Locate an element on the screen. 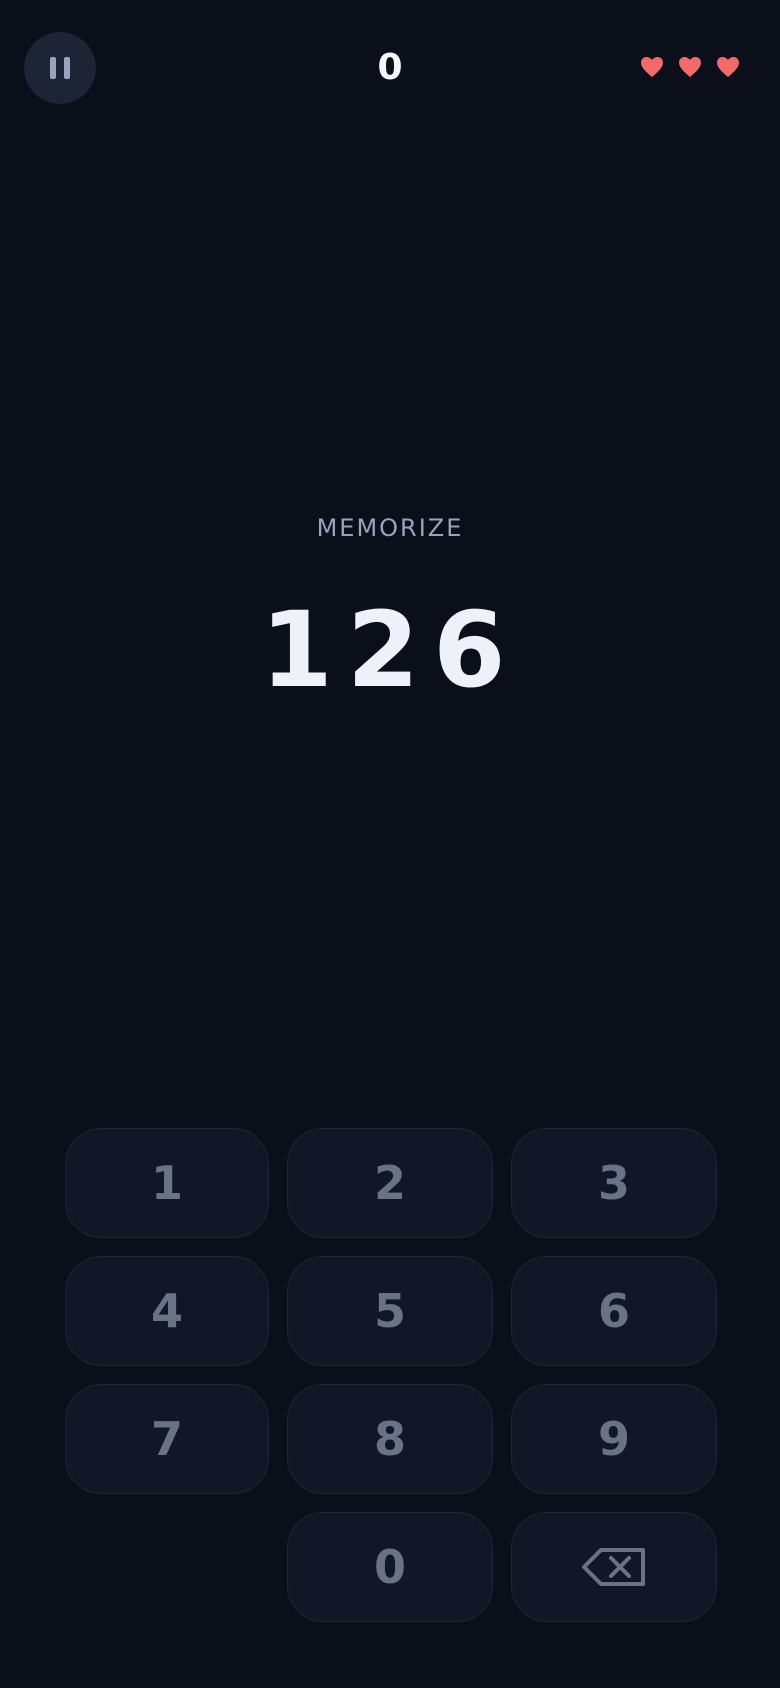 The height and width of the screenshot is (1688, 780). key-1: 1 is located at coordinates (167, 1183).